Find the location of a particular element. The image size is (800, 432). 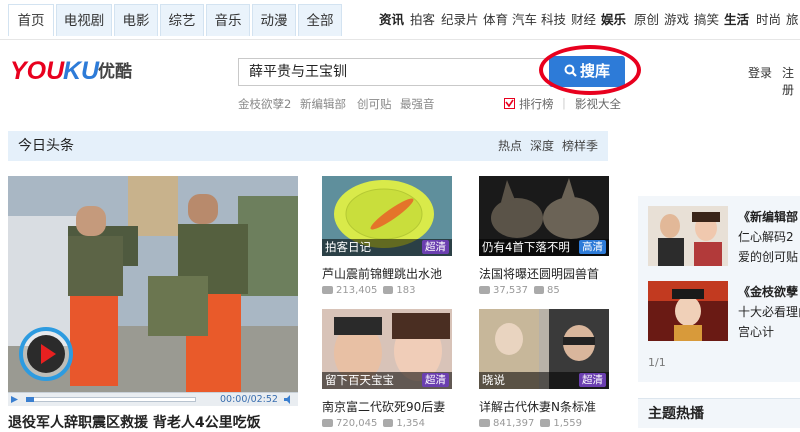

svg-text: YOU is located at coordinates (37, 71).